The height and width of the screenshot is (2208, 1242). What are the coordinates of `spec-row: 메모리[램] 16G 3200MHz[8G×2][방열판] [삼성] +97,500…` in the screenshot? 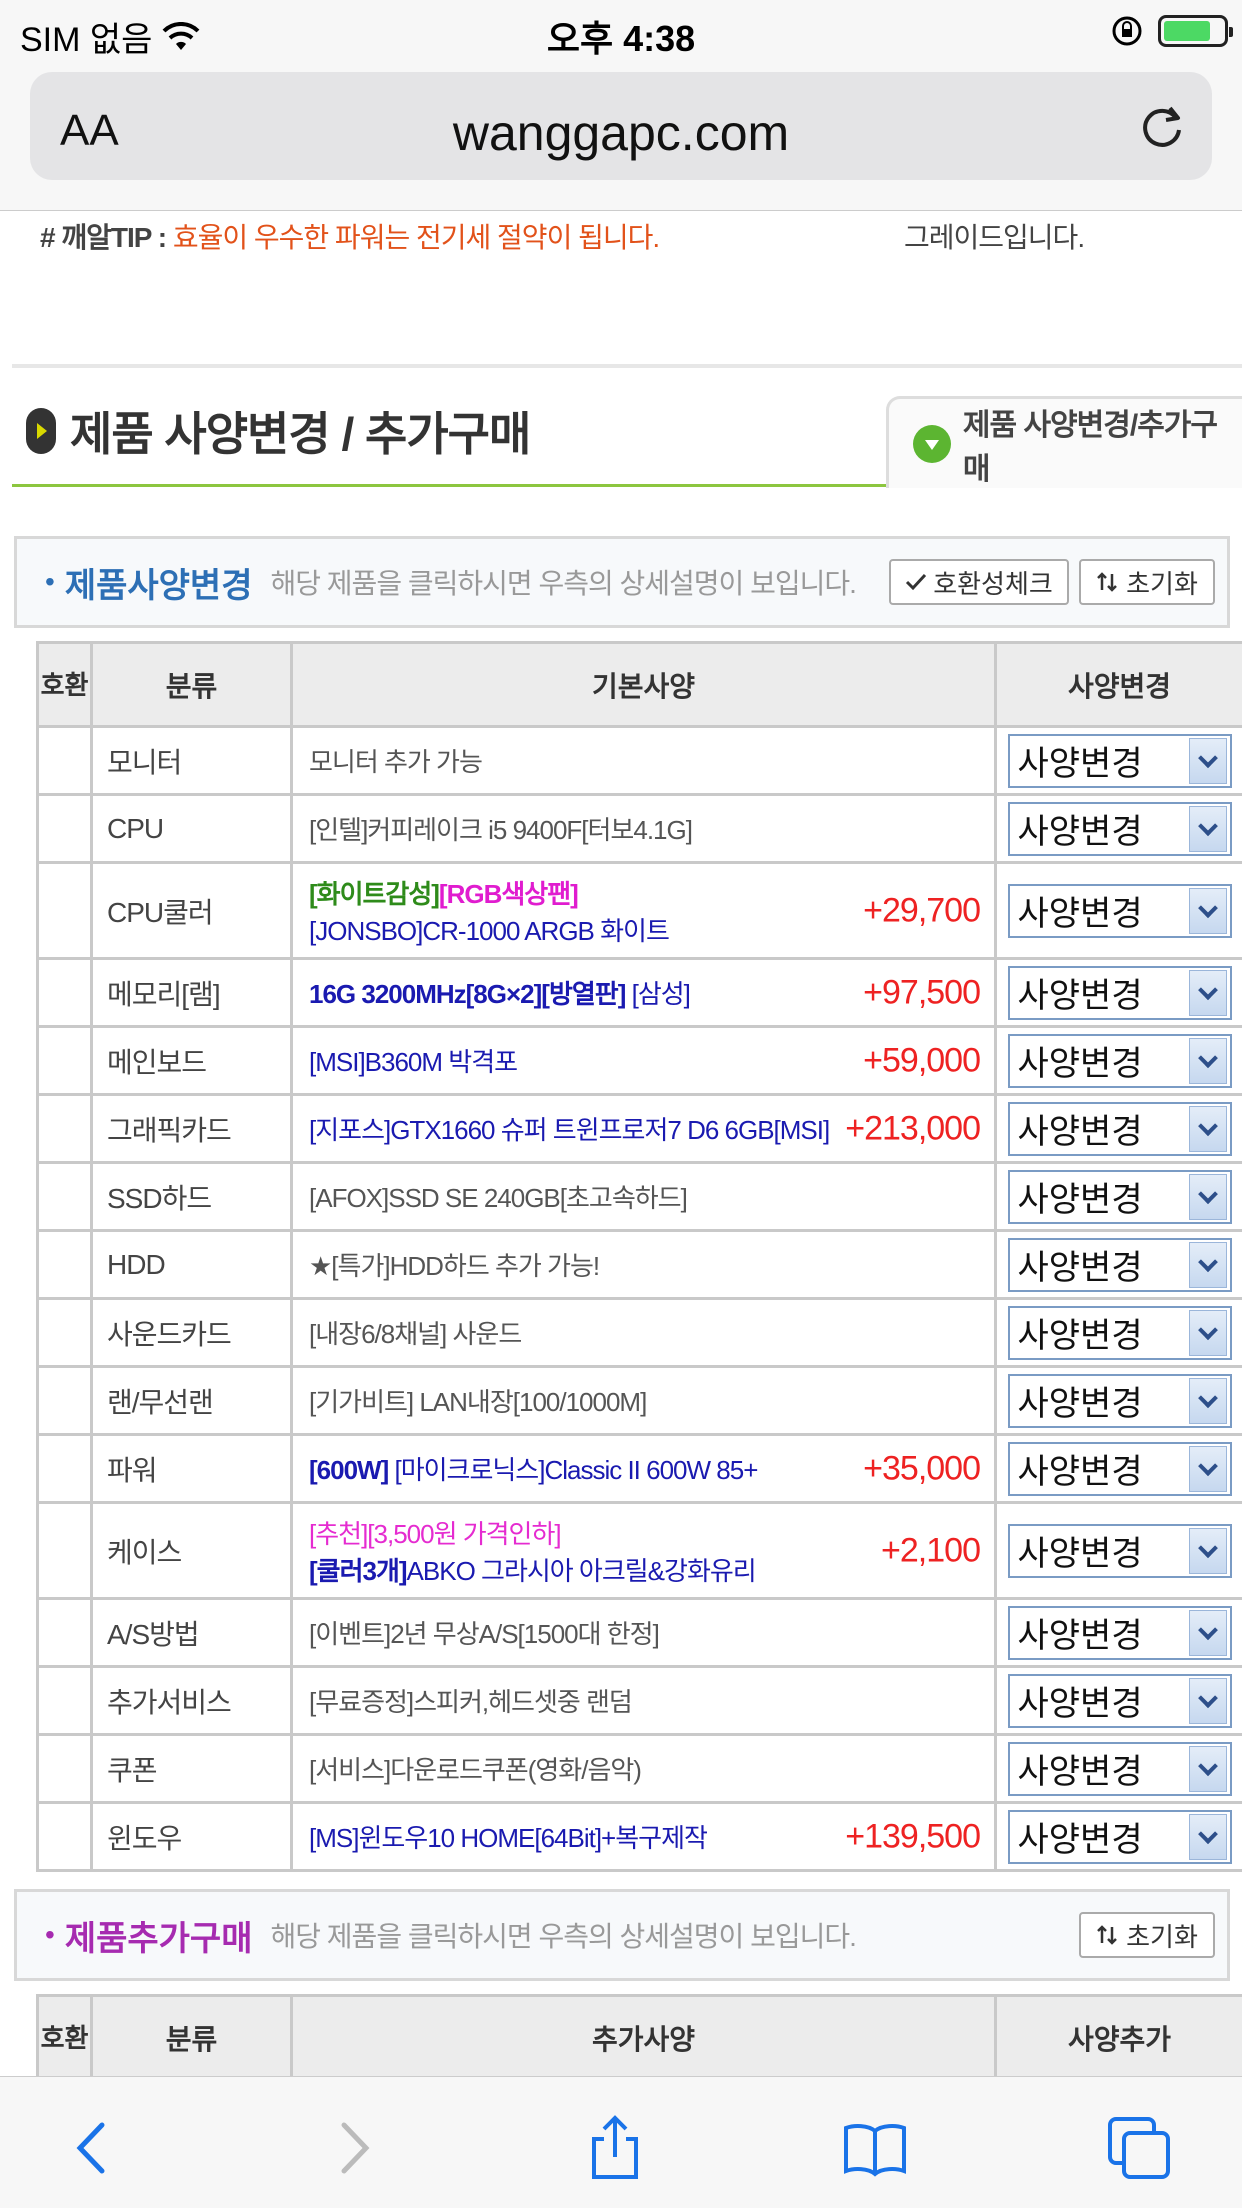 It's located at (639, 992).